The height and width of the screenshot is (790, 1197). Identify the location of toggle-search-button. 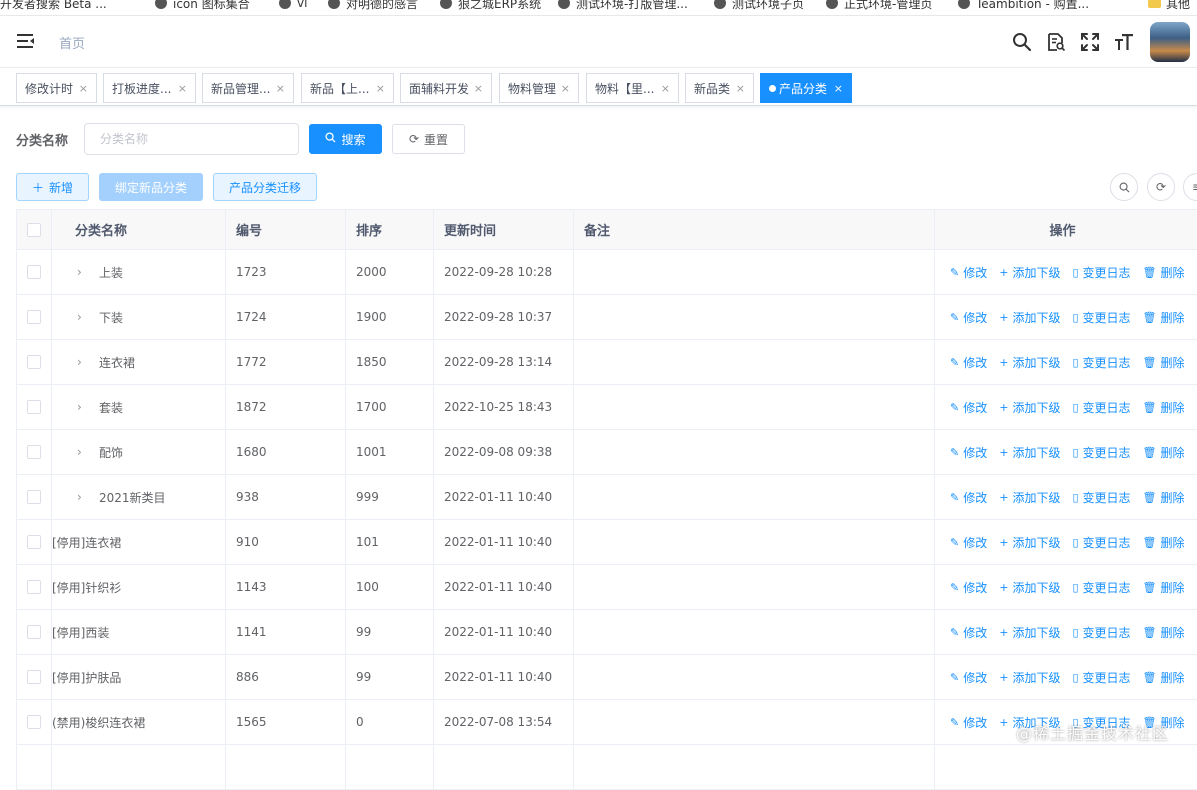
(1124, 187).